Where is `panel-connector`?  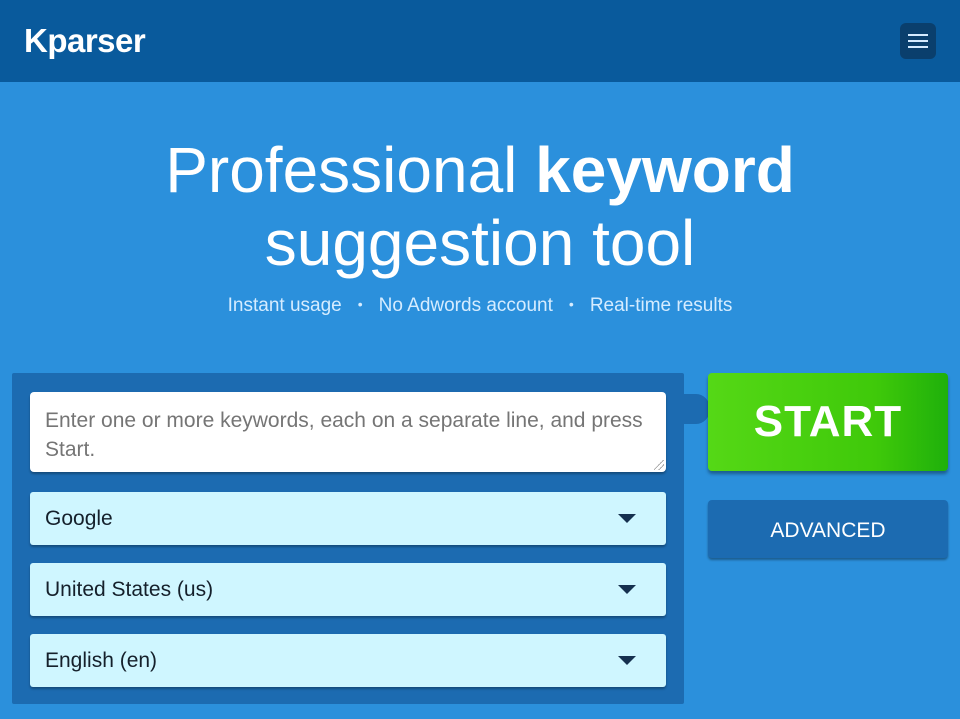
panel-connector is located at coordinates (696, 409).